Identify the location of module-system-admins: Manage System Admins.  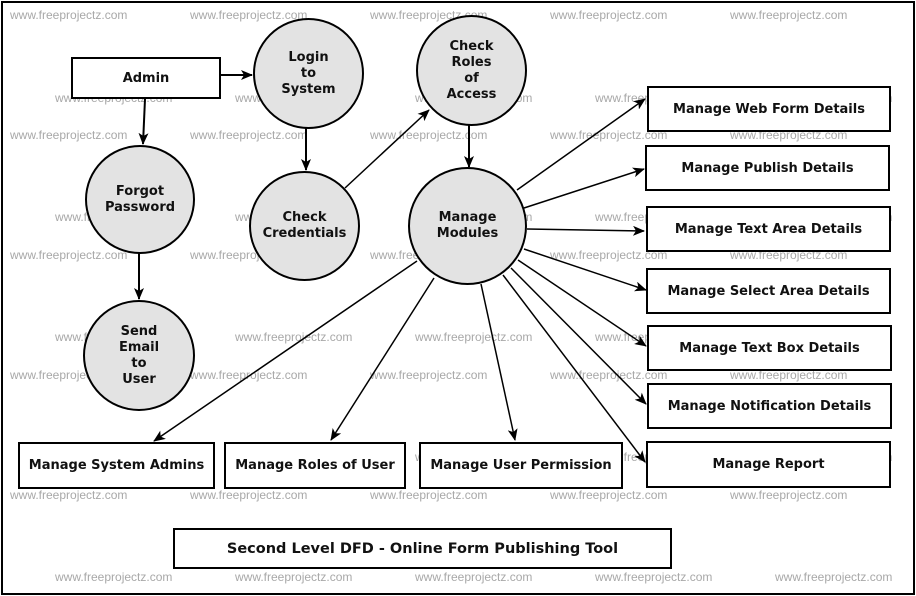
(116, 465).